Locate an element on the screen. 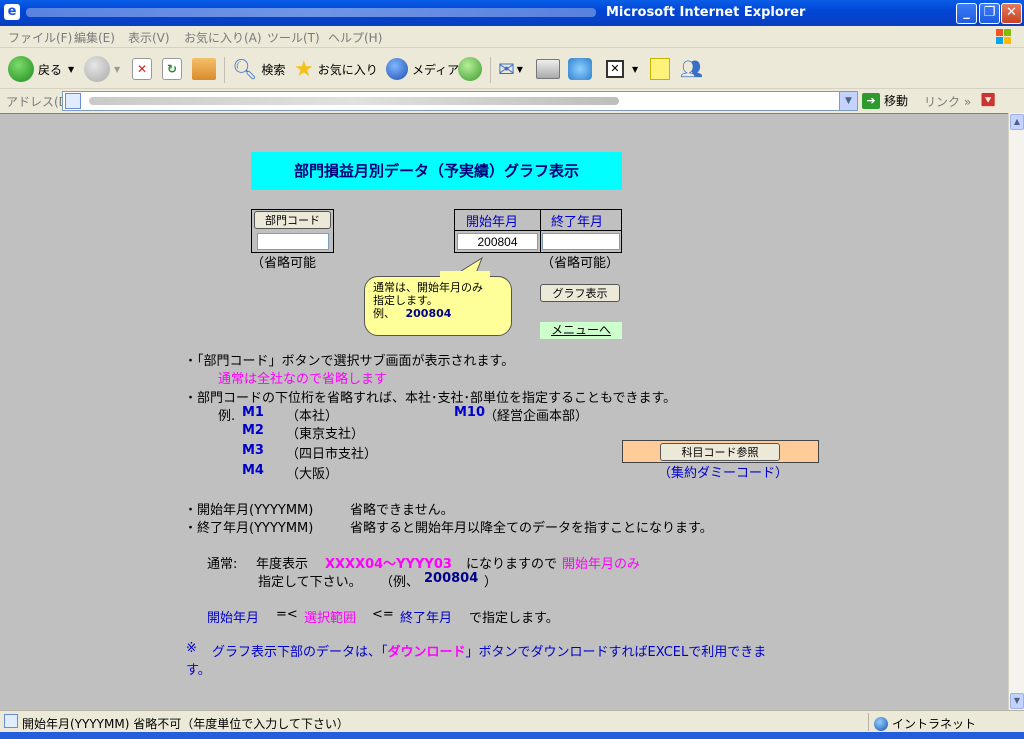 This screenshot has height=739, width=1024. users-icon: 👥︎ is located at coordinates (691, 69).